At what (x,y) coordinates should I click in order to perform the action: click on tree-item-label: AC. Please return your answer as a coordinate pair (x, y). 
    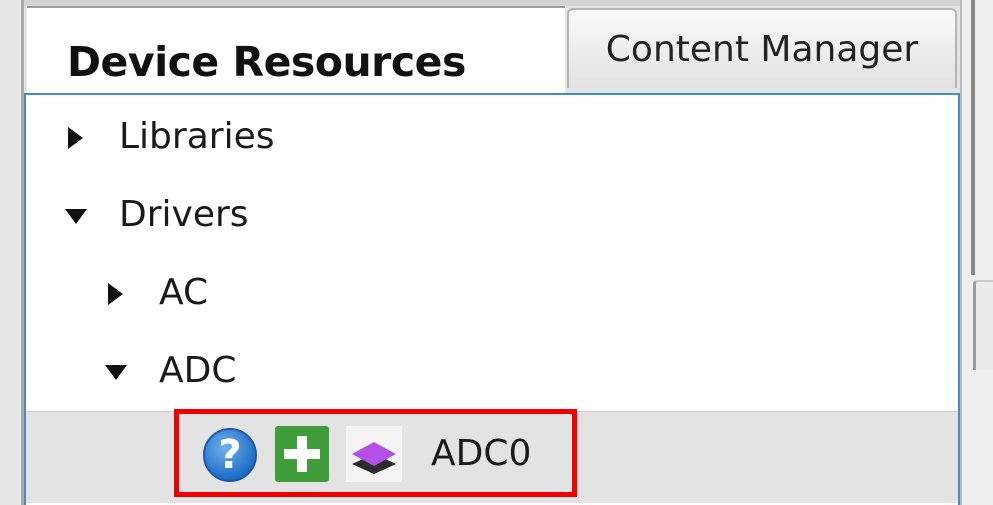
    Looking at the image, I should click on (184, 292).